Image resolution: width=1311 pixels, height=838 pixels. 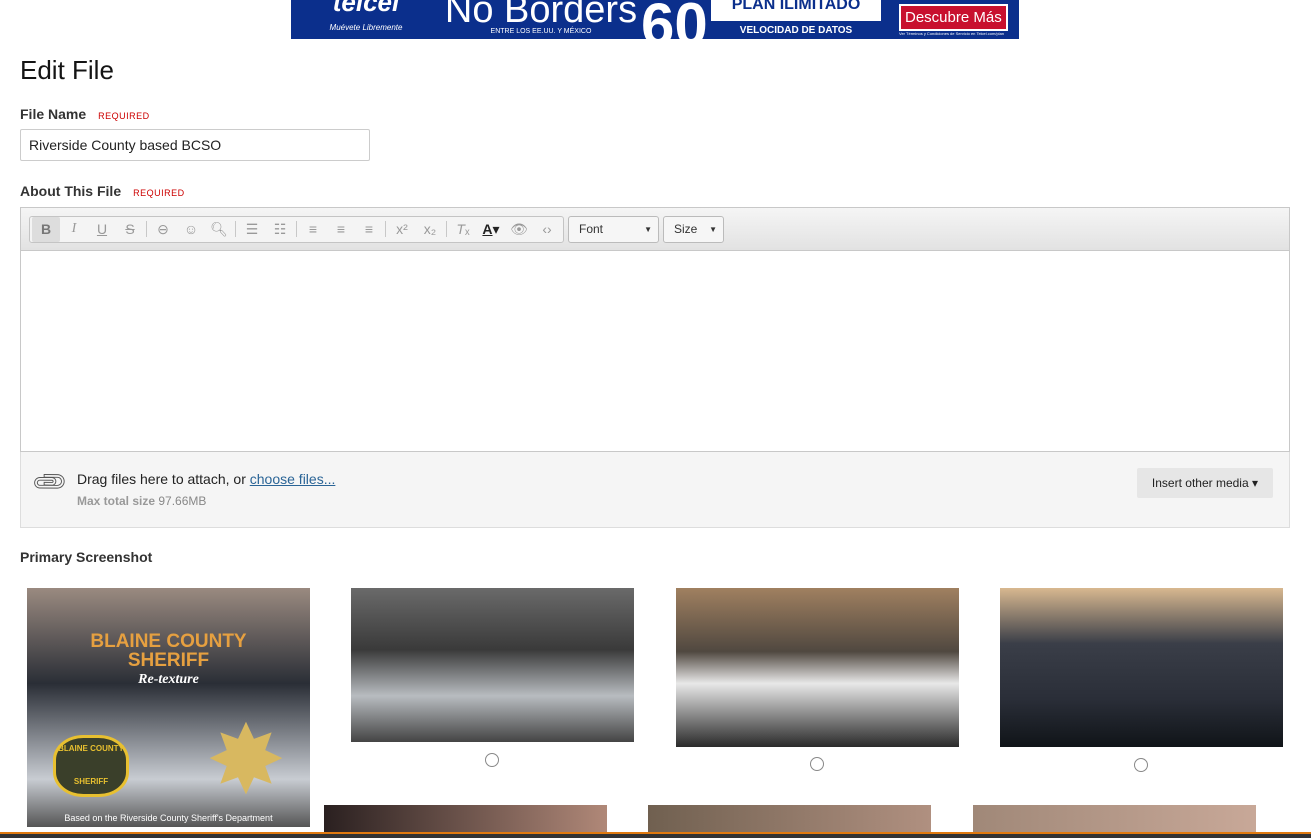 I want to click on clear-format-icon: Tₓ, so click(x=463, y=229).